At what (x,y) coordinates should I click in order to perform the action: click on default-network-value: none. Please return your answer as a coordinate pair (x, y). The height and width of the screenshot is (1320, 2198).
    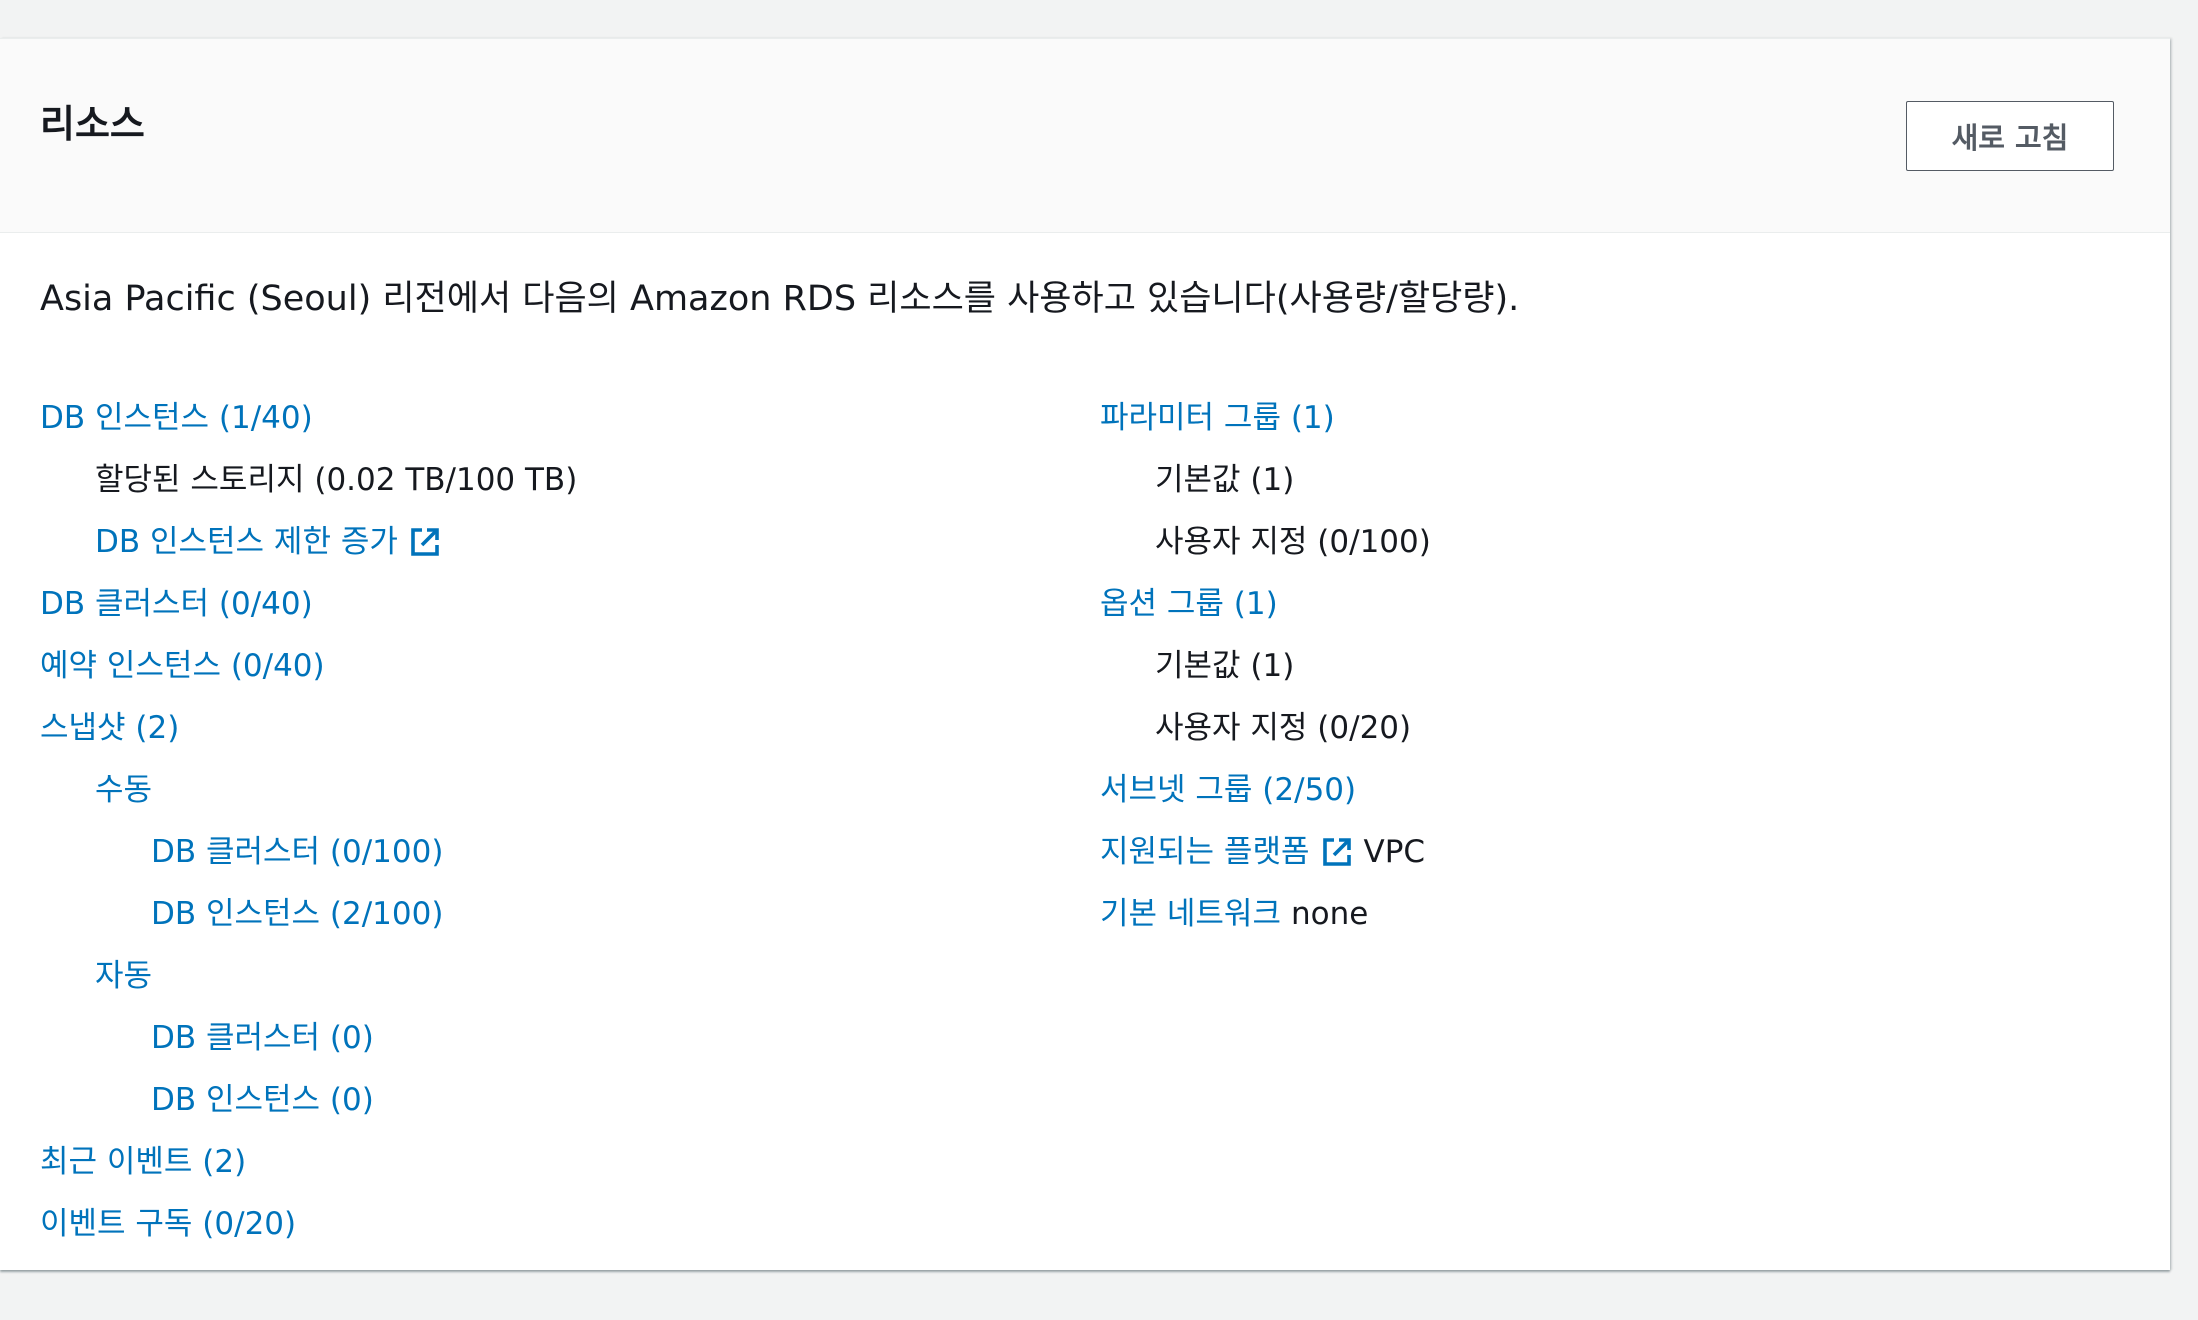
    Looking at the image, I should click on (1329, 914).